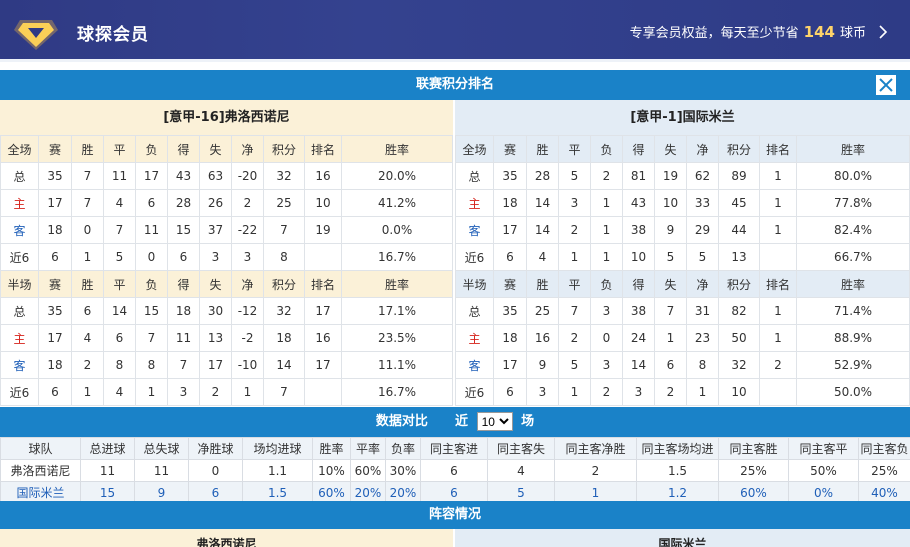  Describe the element at coordinates (323, 338) in the screenshot. I see `table-cell: 16` at that location.